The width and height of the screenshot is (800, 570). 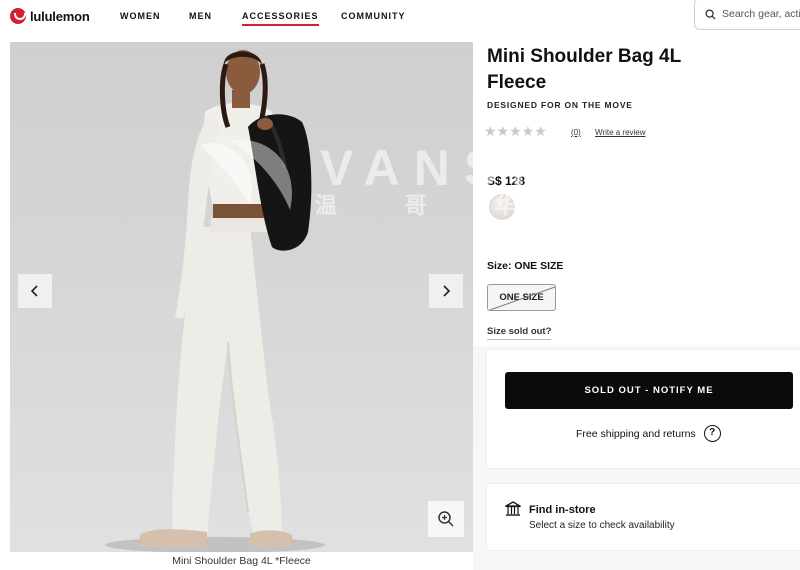 I want to click on zoom-button, so click(x=446, y=519).